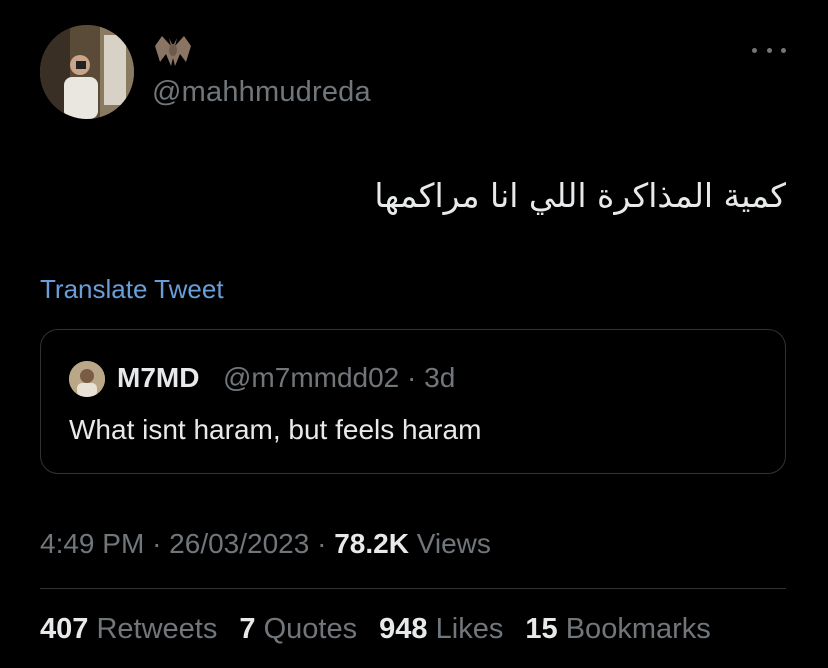 This screenshot has height=668, width=828. Describe the element at coordinates (311, 377) in the screenshot. I see `quoted-author-handle: @m7mmdd02` at that location.